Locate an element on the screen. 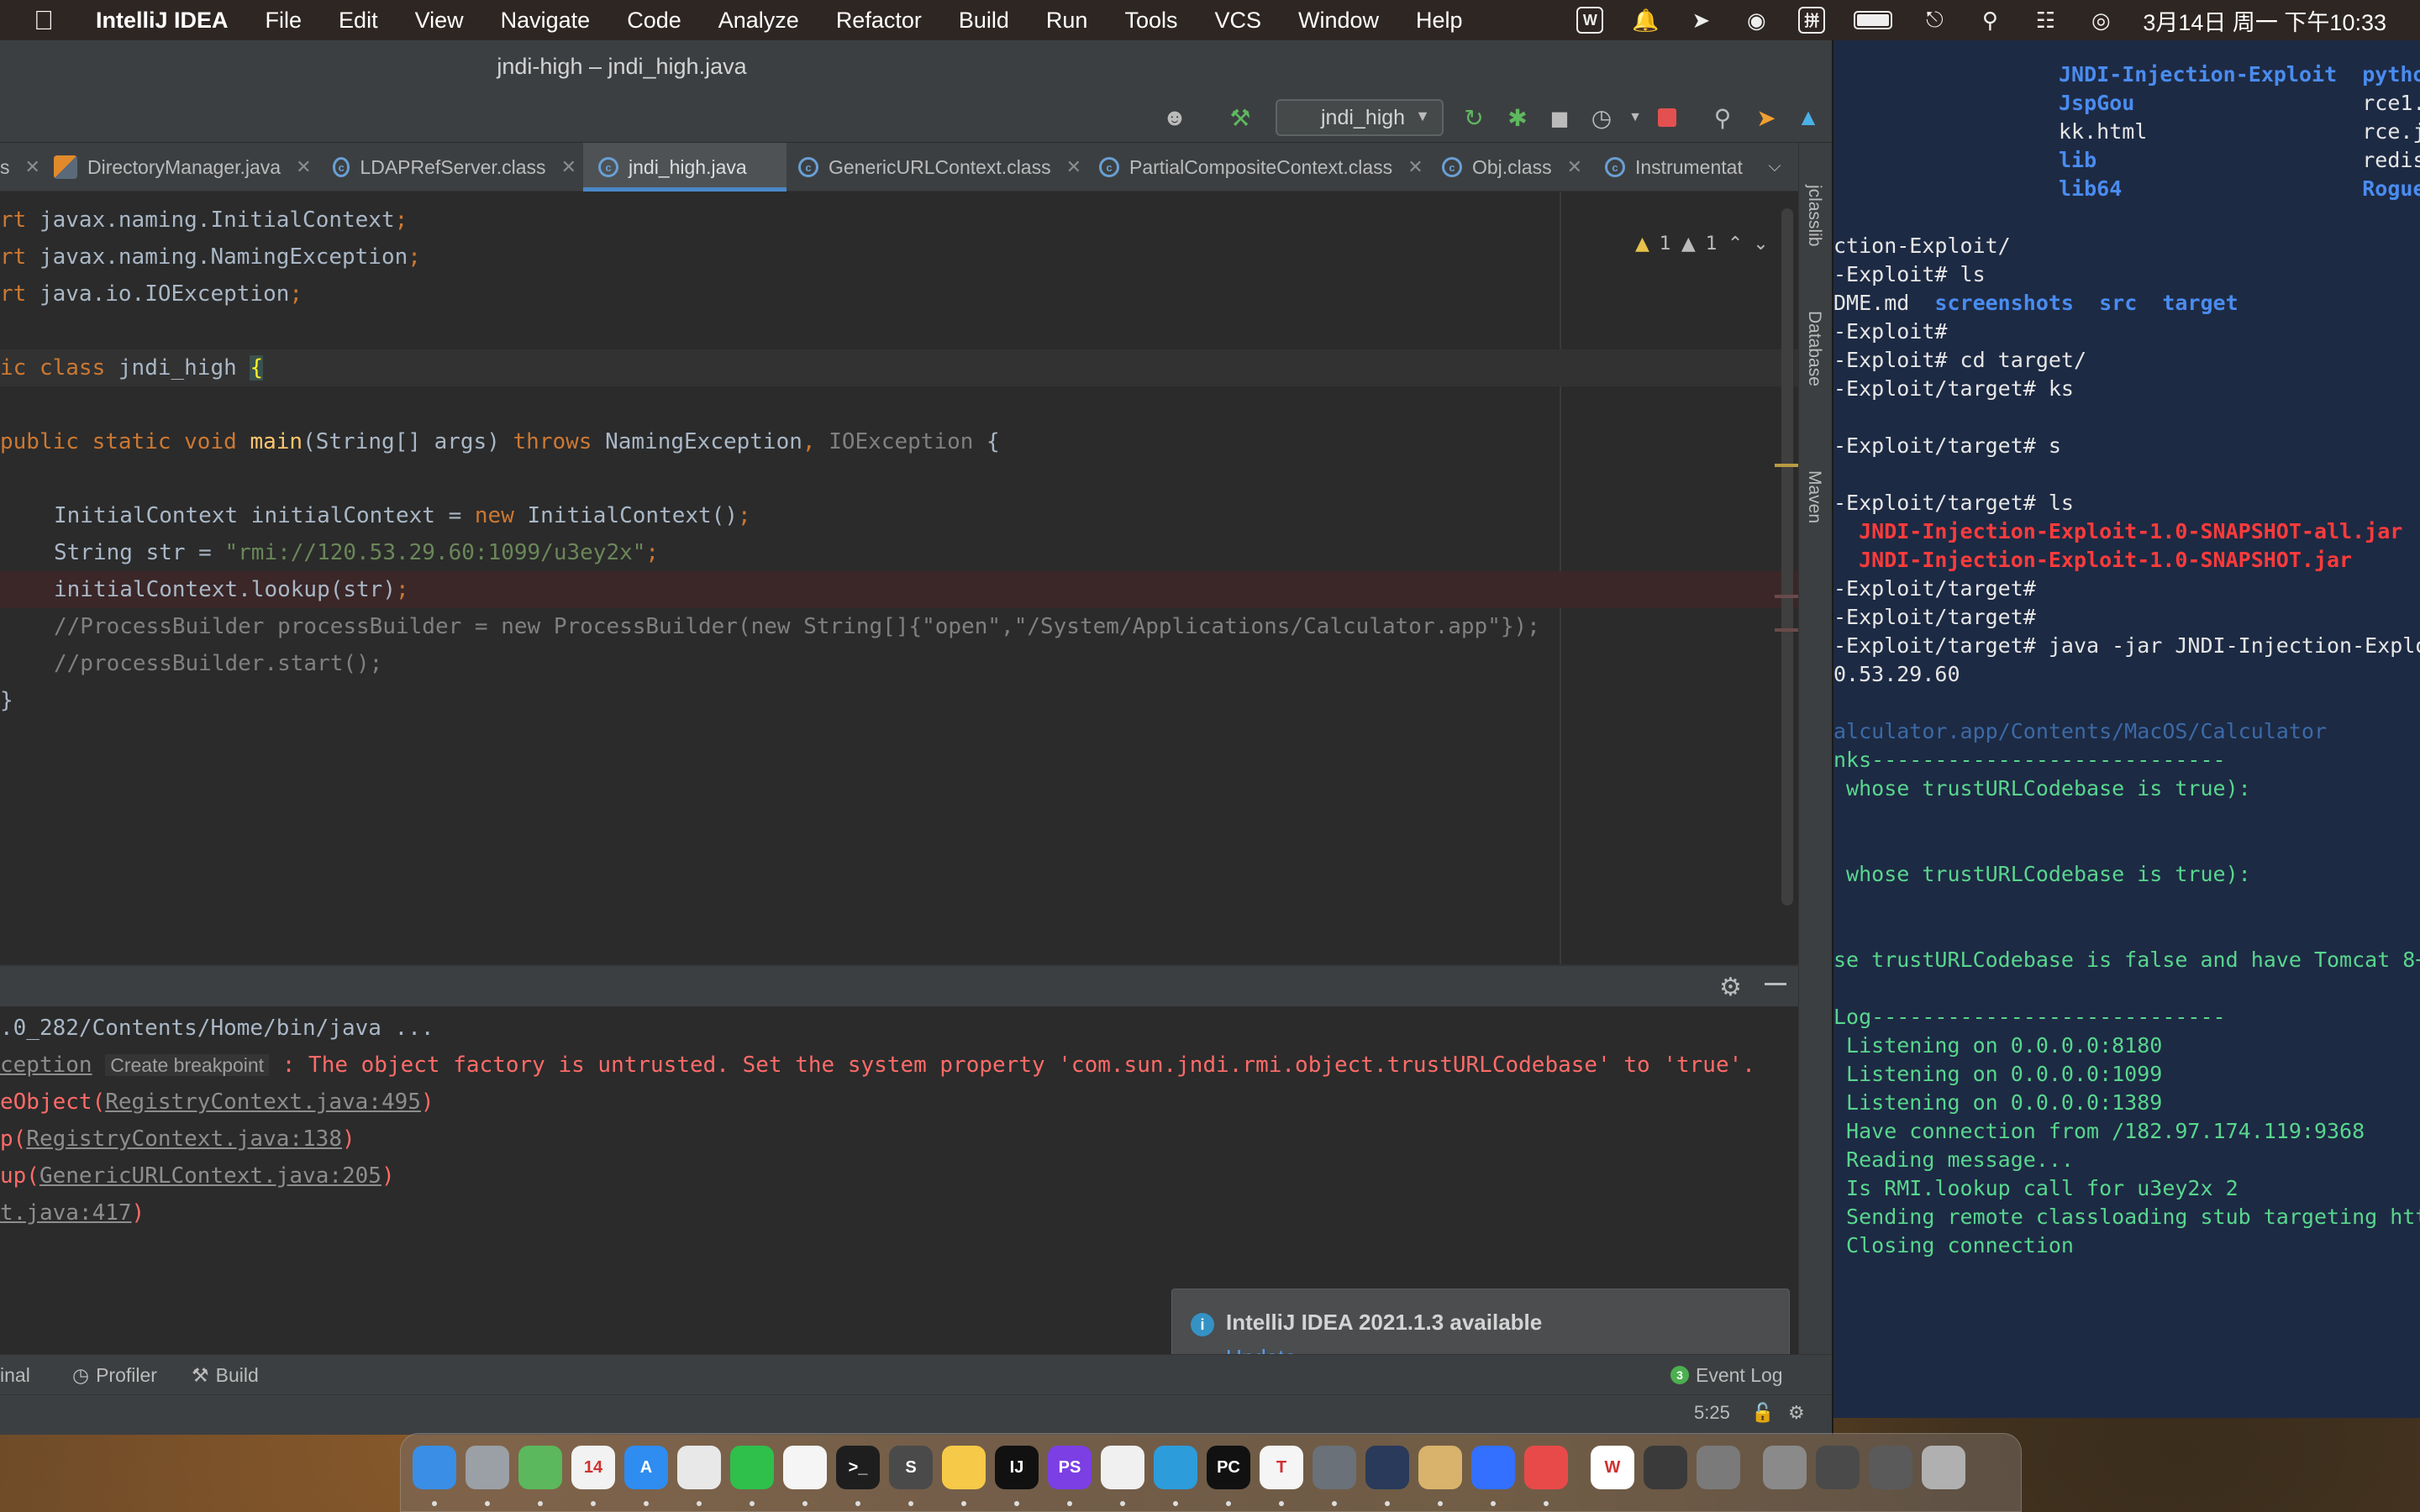 The height and width of the screenshot is (1512, 2420). terminal-icon: >_ is located at coordinates (858, 1467).